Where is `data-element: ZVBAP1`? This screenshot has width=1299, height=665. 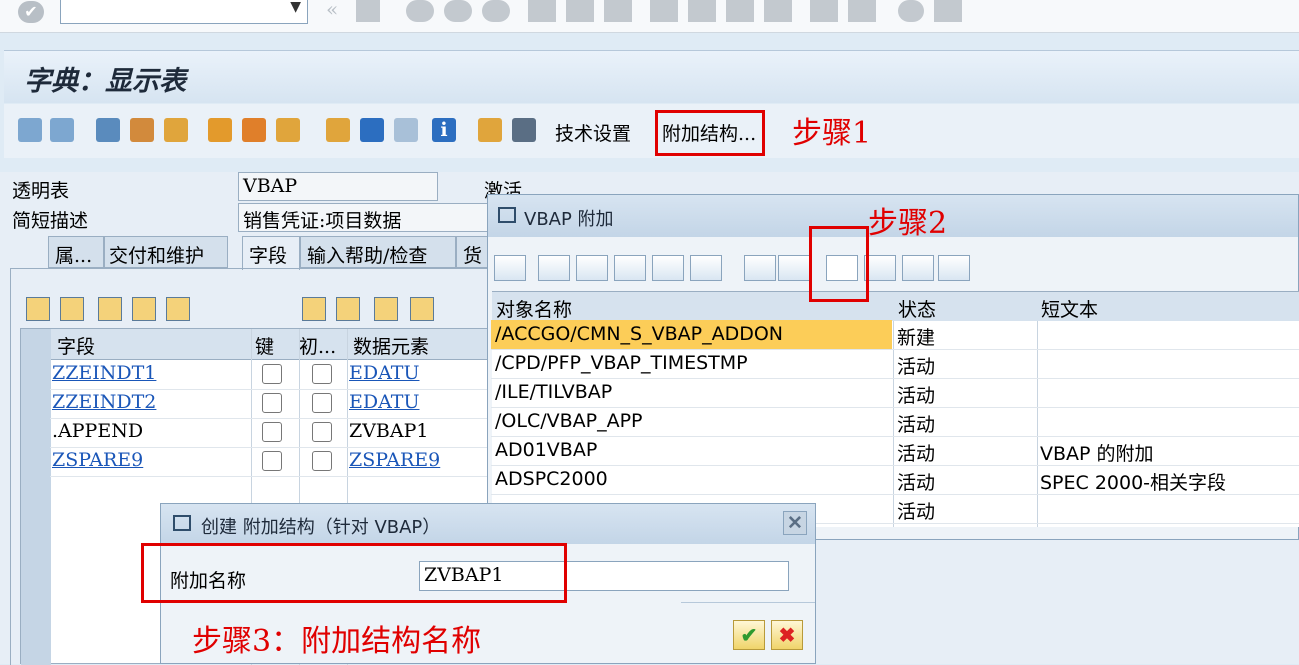 data-element: ZVBAP1 is located at coordinates (388, 431).